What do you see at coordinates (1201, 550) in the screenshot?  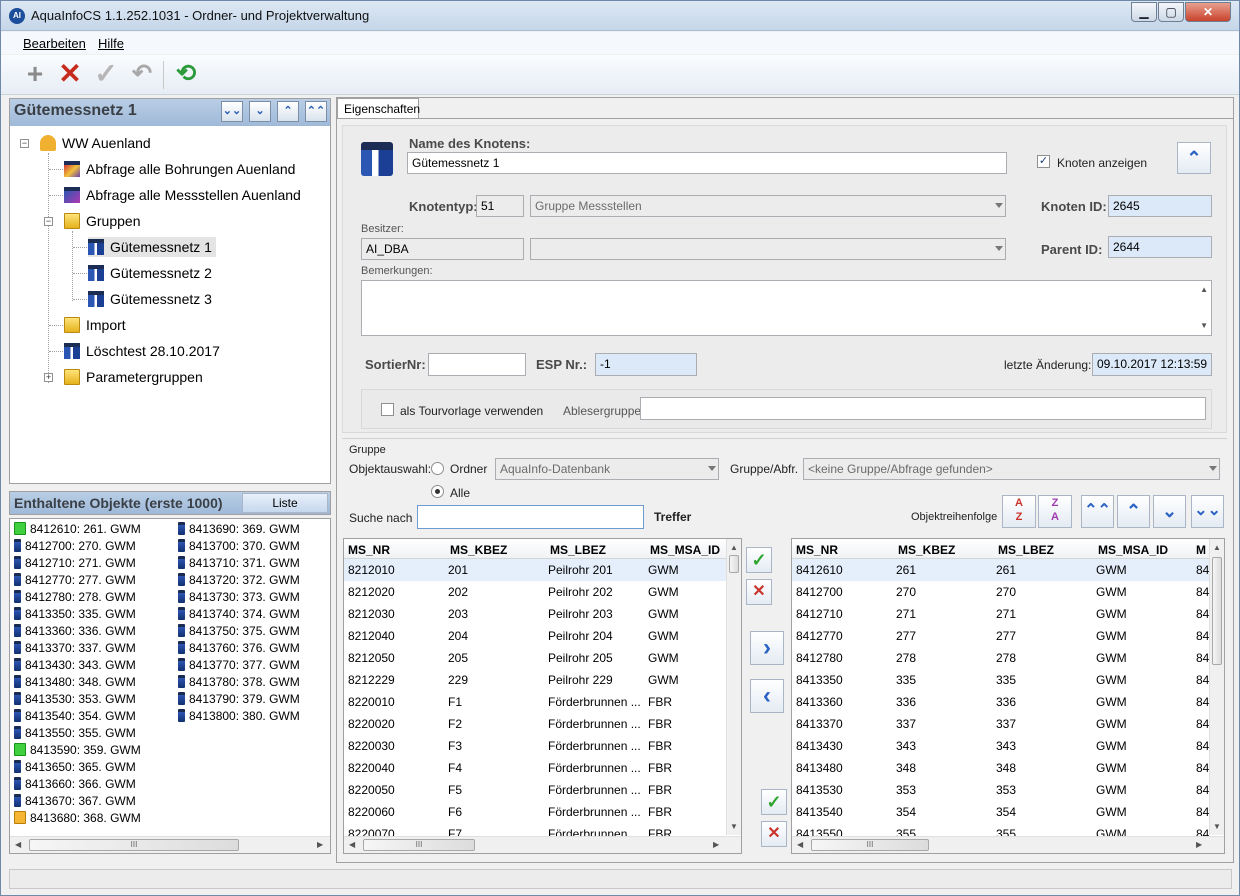 I see `col-m: M` at bounding box center [1201, 550].